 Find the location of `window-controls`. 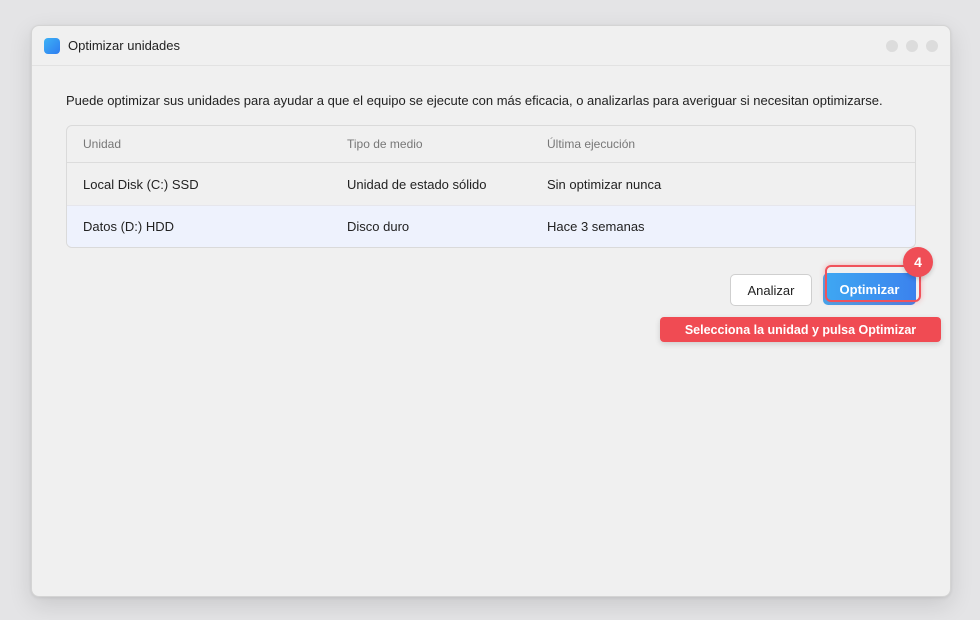

window-controls is located at coordinates (912, 45).